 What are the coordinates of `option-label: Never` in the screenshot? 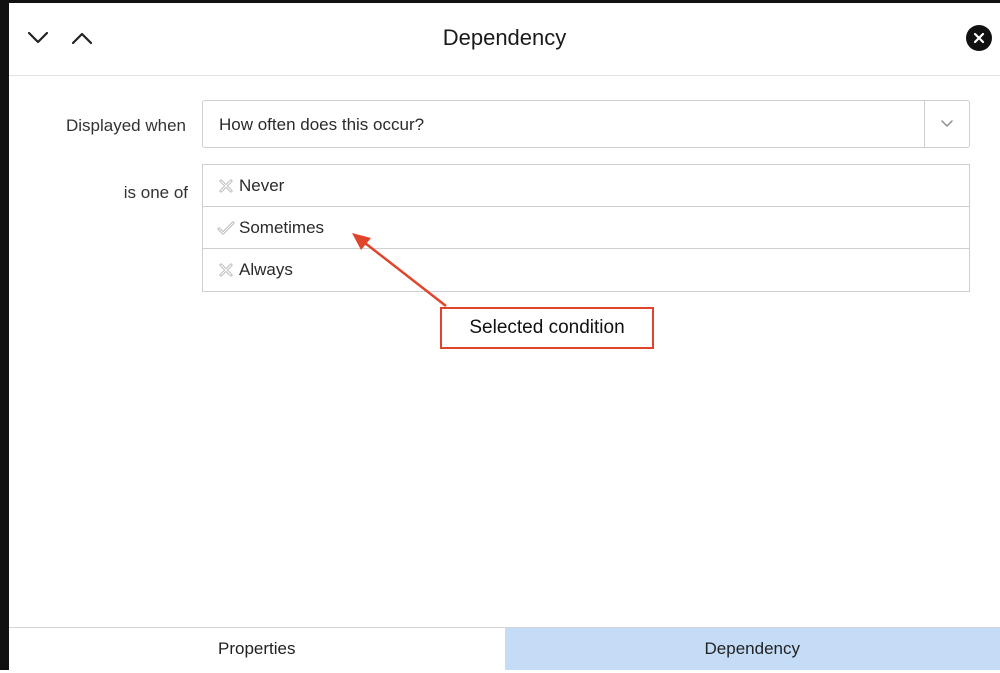 It's located at (261, 186).